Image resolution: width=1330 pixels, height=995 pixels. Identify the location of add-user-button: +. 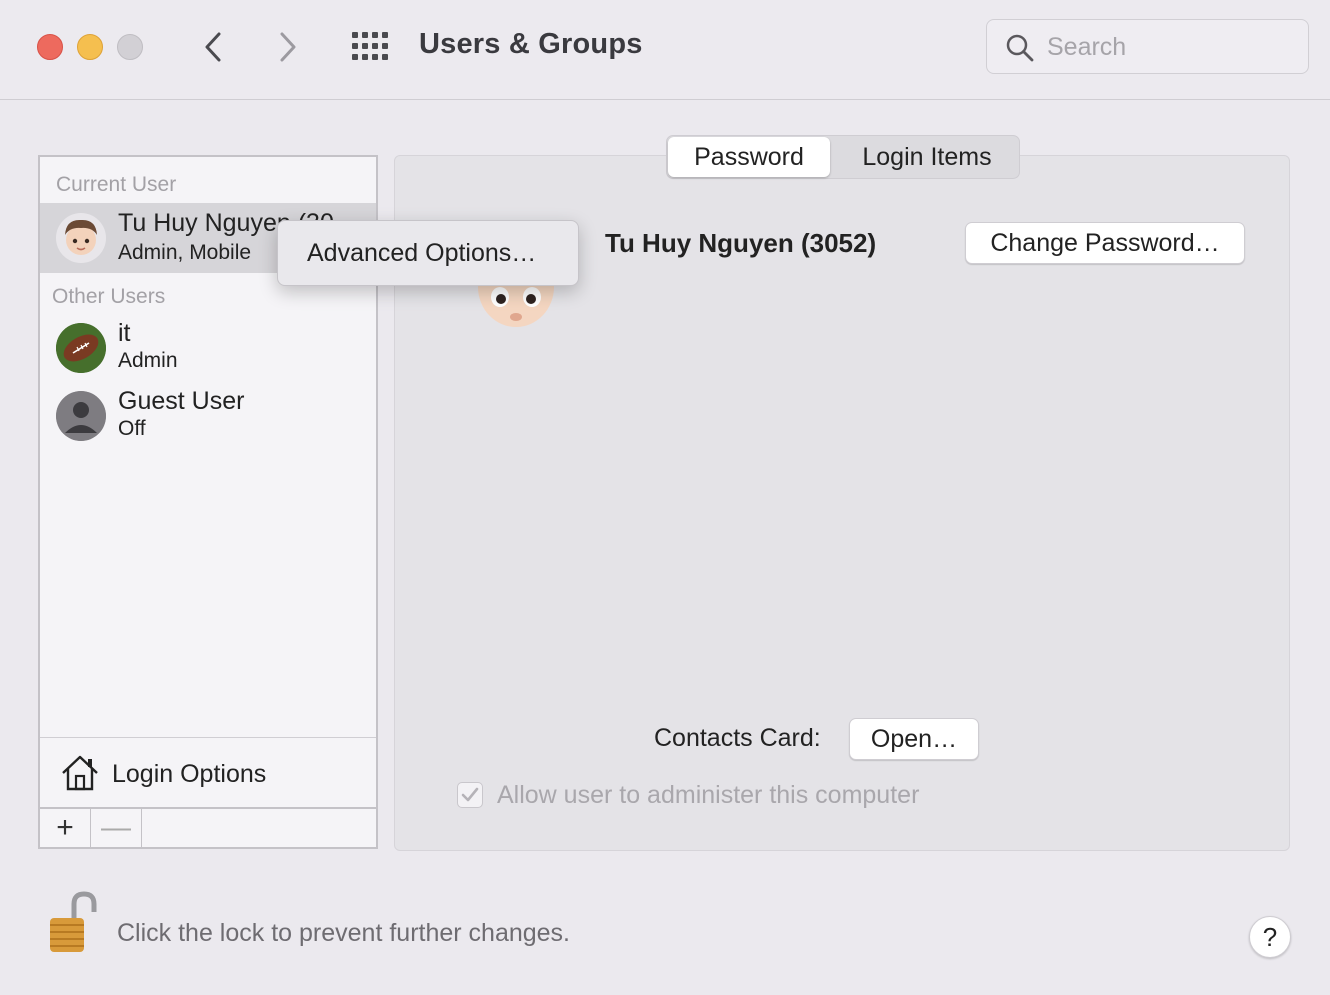
(65, 828).